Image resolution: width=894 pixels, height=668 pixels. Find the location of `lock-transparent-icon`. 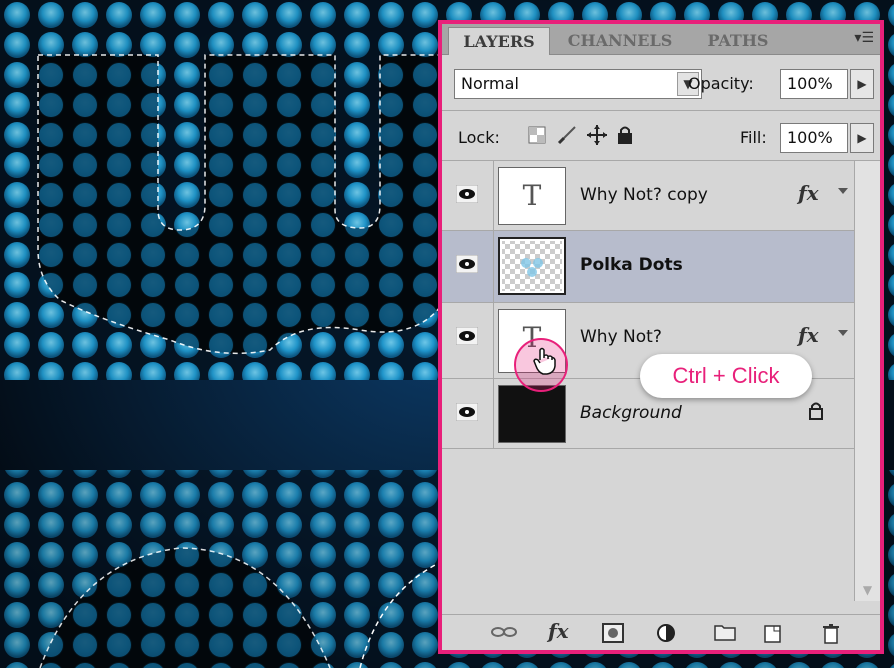

lock-transparent-icon is located at coordinates (537, 135).